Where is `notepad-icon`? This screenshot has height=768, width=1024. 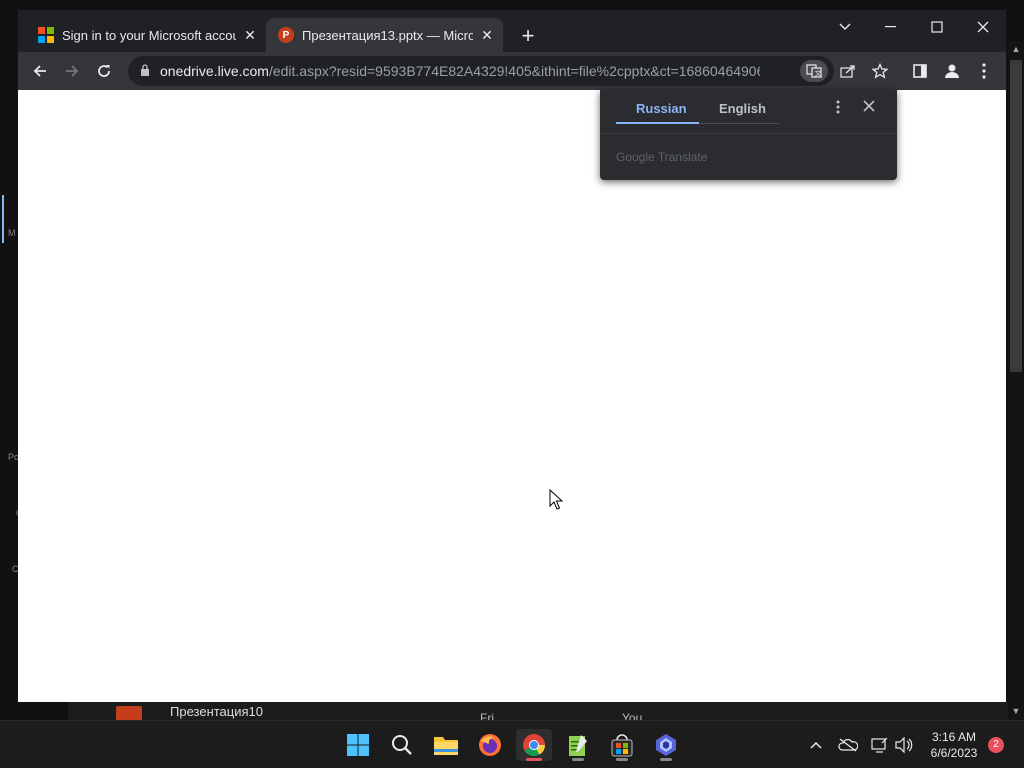
notepad-icon is located at coordinates (578, 745).